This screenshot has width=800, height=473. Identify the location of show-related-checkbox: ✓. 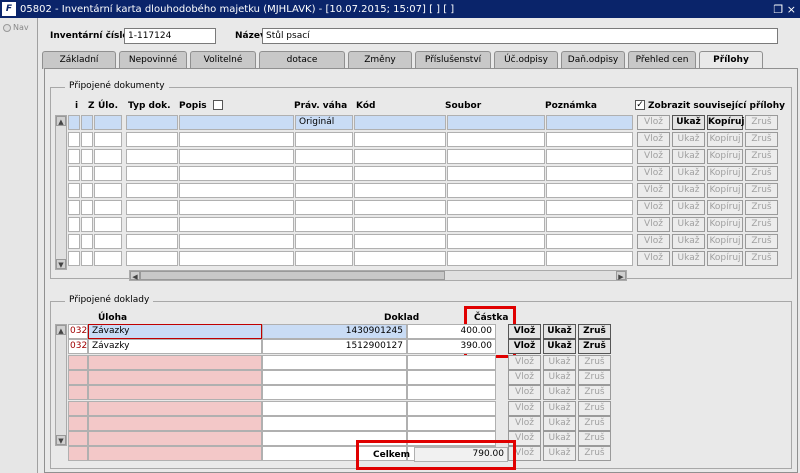
(640, 105).